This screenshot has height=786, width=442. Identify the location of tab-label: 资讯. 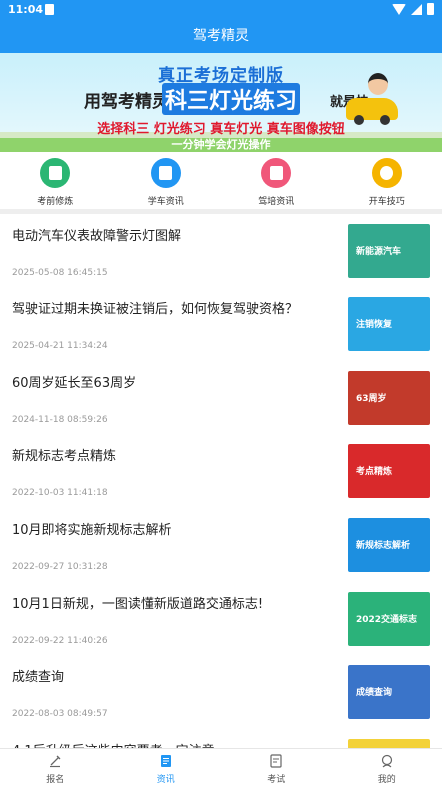
(165, 780).